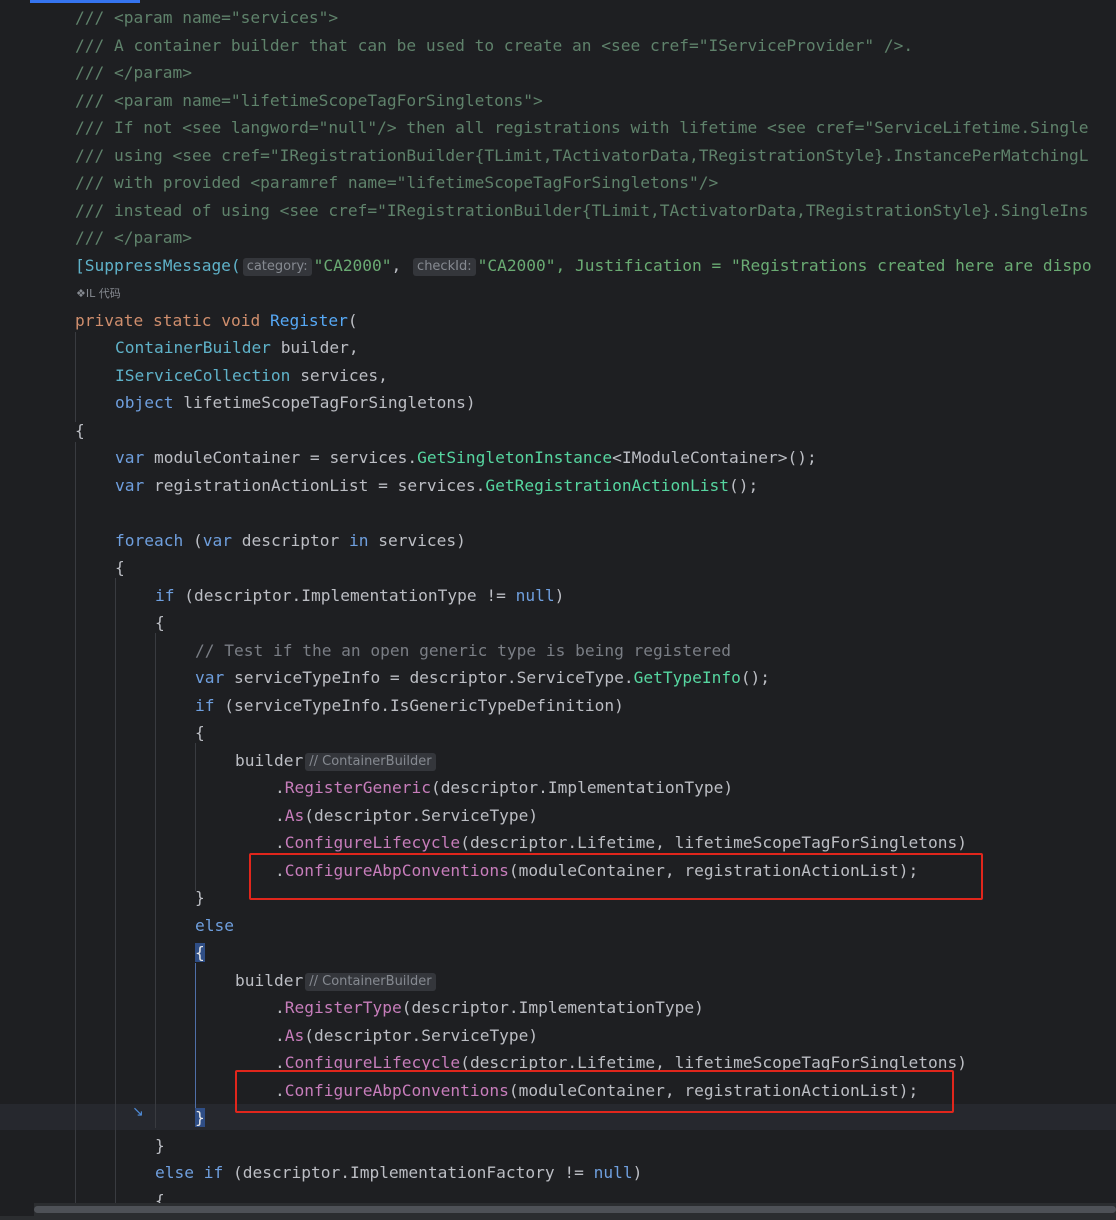 Image resolution: width=1116 pixels, height=1220 pixels. What do you see at coordinates (616, 842) in the screenshot?
I see `property: Lifetime` at bounding box center [616, 842].